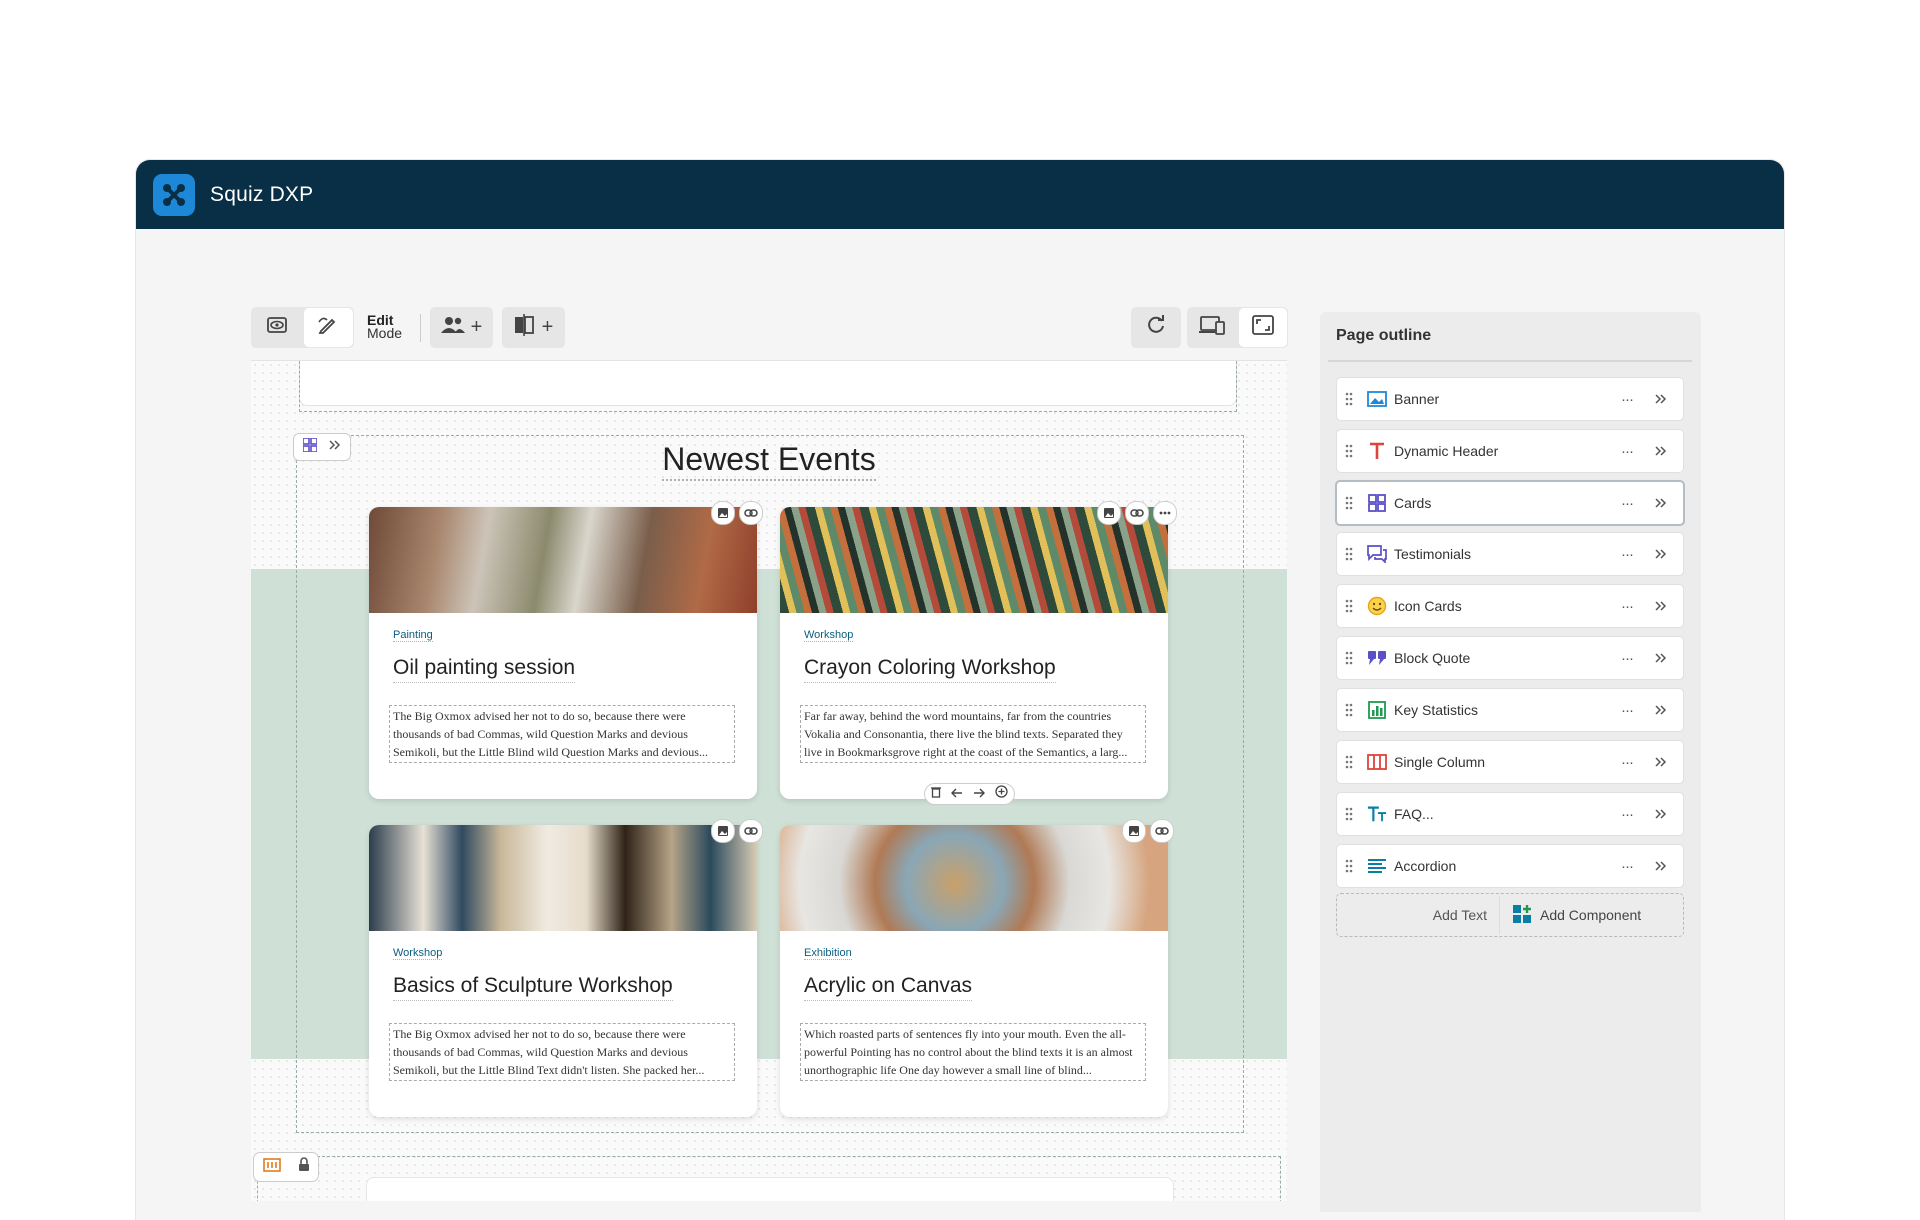  What do you see at coordinates (286, 1167) in the screenshot?
I see `next-block-tag` at bounding box center [286, 1167].